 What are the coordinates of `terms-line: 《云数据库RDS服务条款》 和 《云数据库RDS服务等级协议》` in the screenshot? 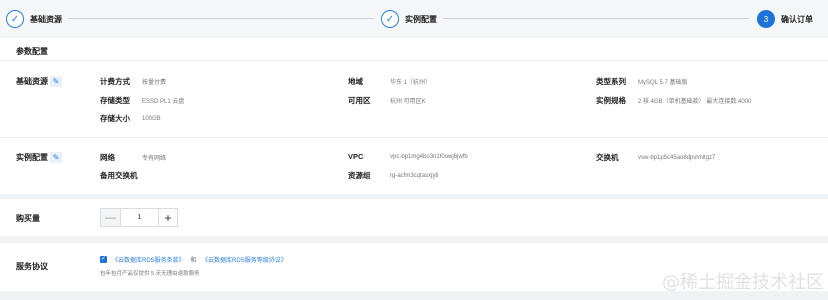 It's located at (199, 259).